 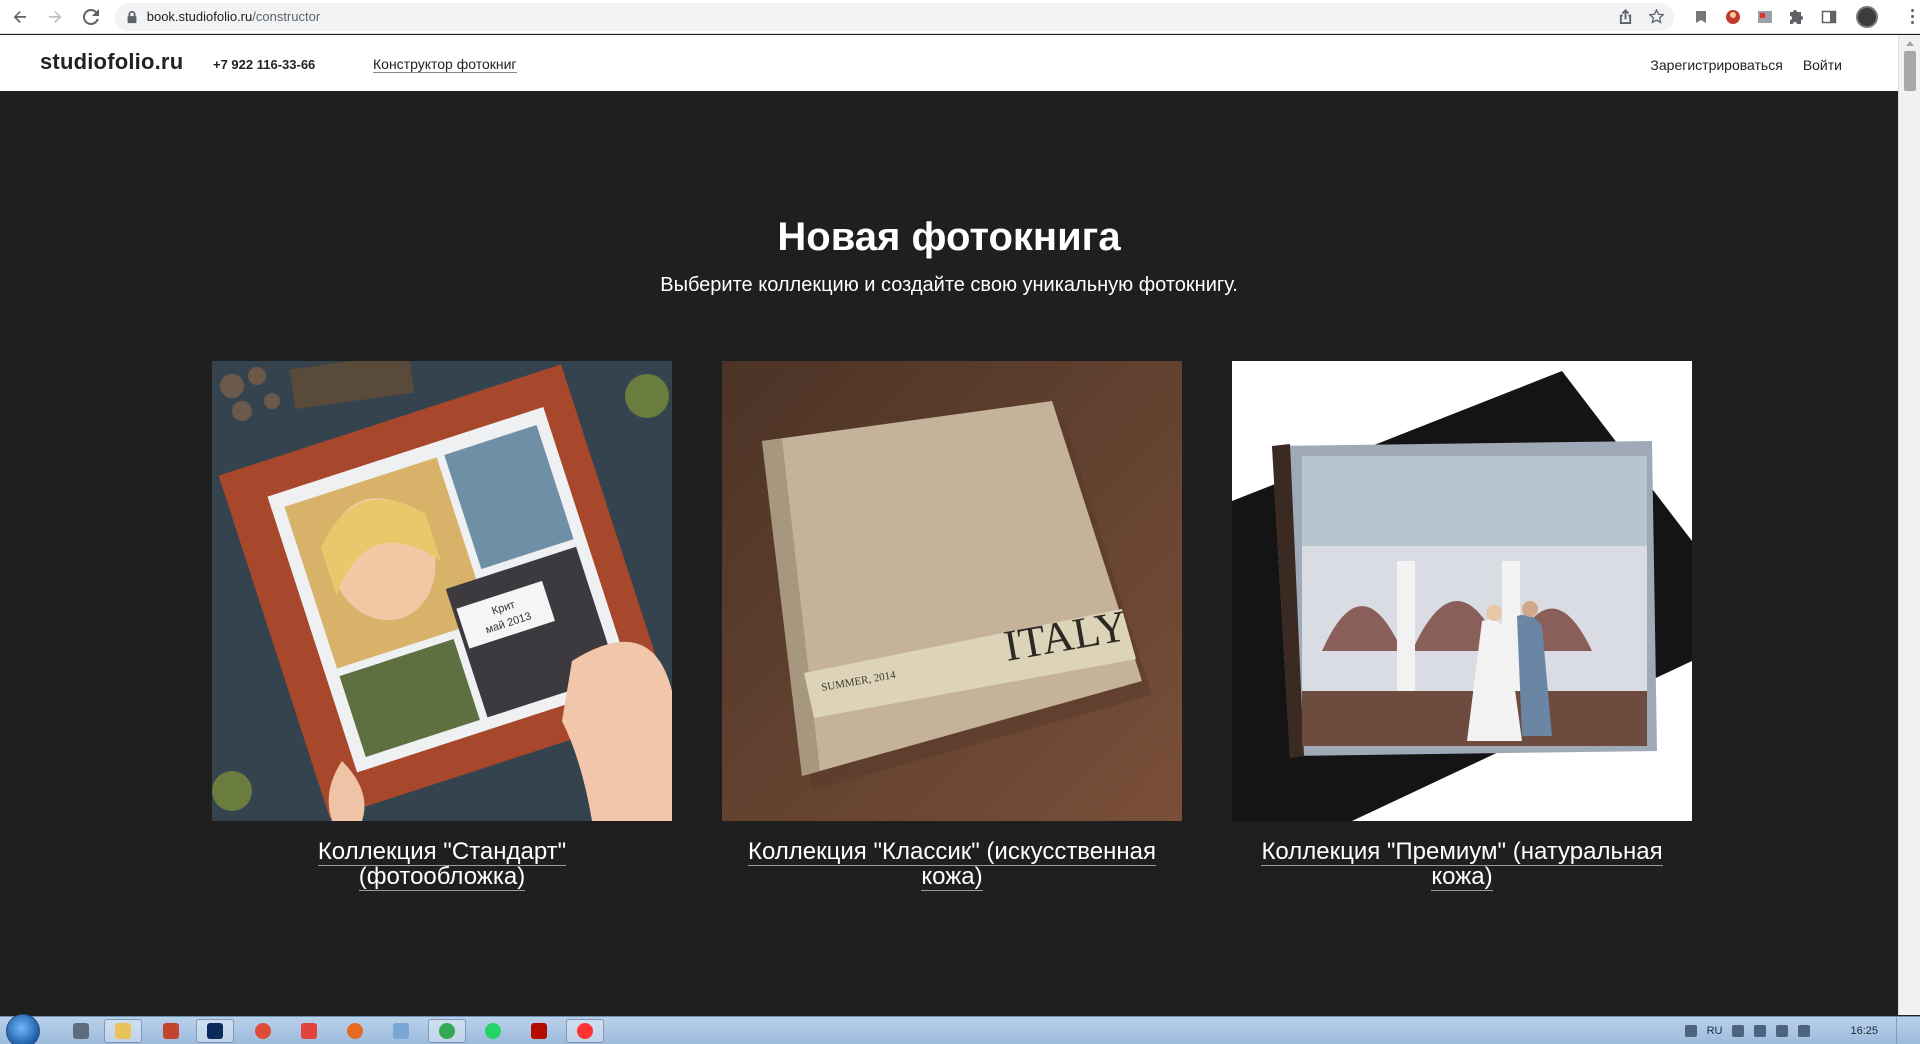 I want to click on reload-icon, so click(x=90, y=16).